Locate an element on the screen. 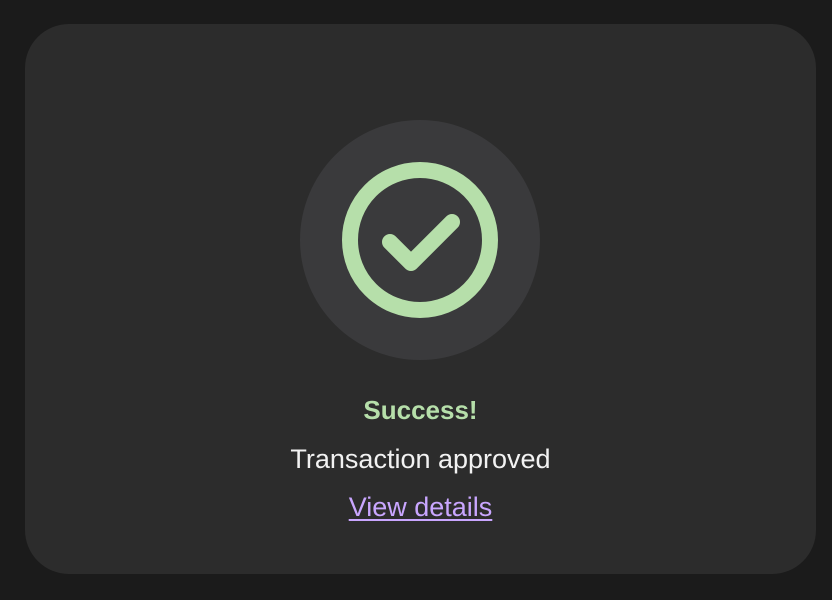 This screenshot has height=600, width=832. view-details-link: View details is located at coordinates (421, 507).